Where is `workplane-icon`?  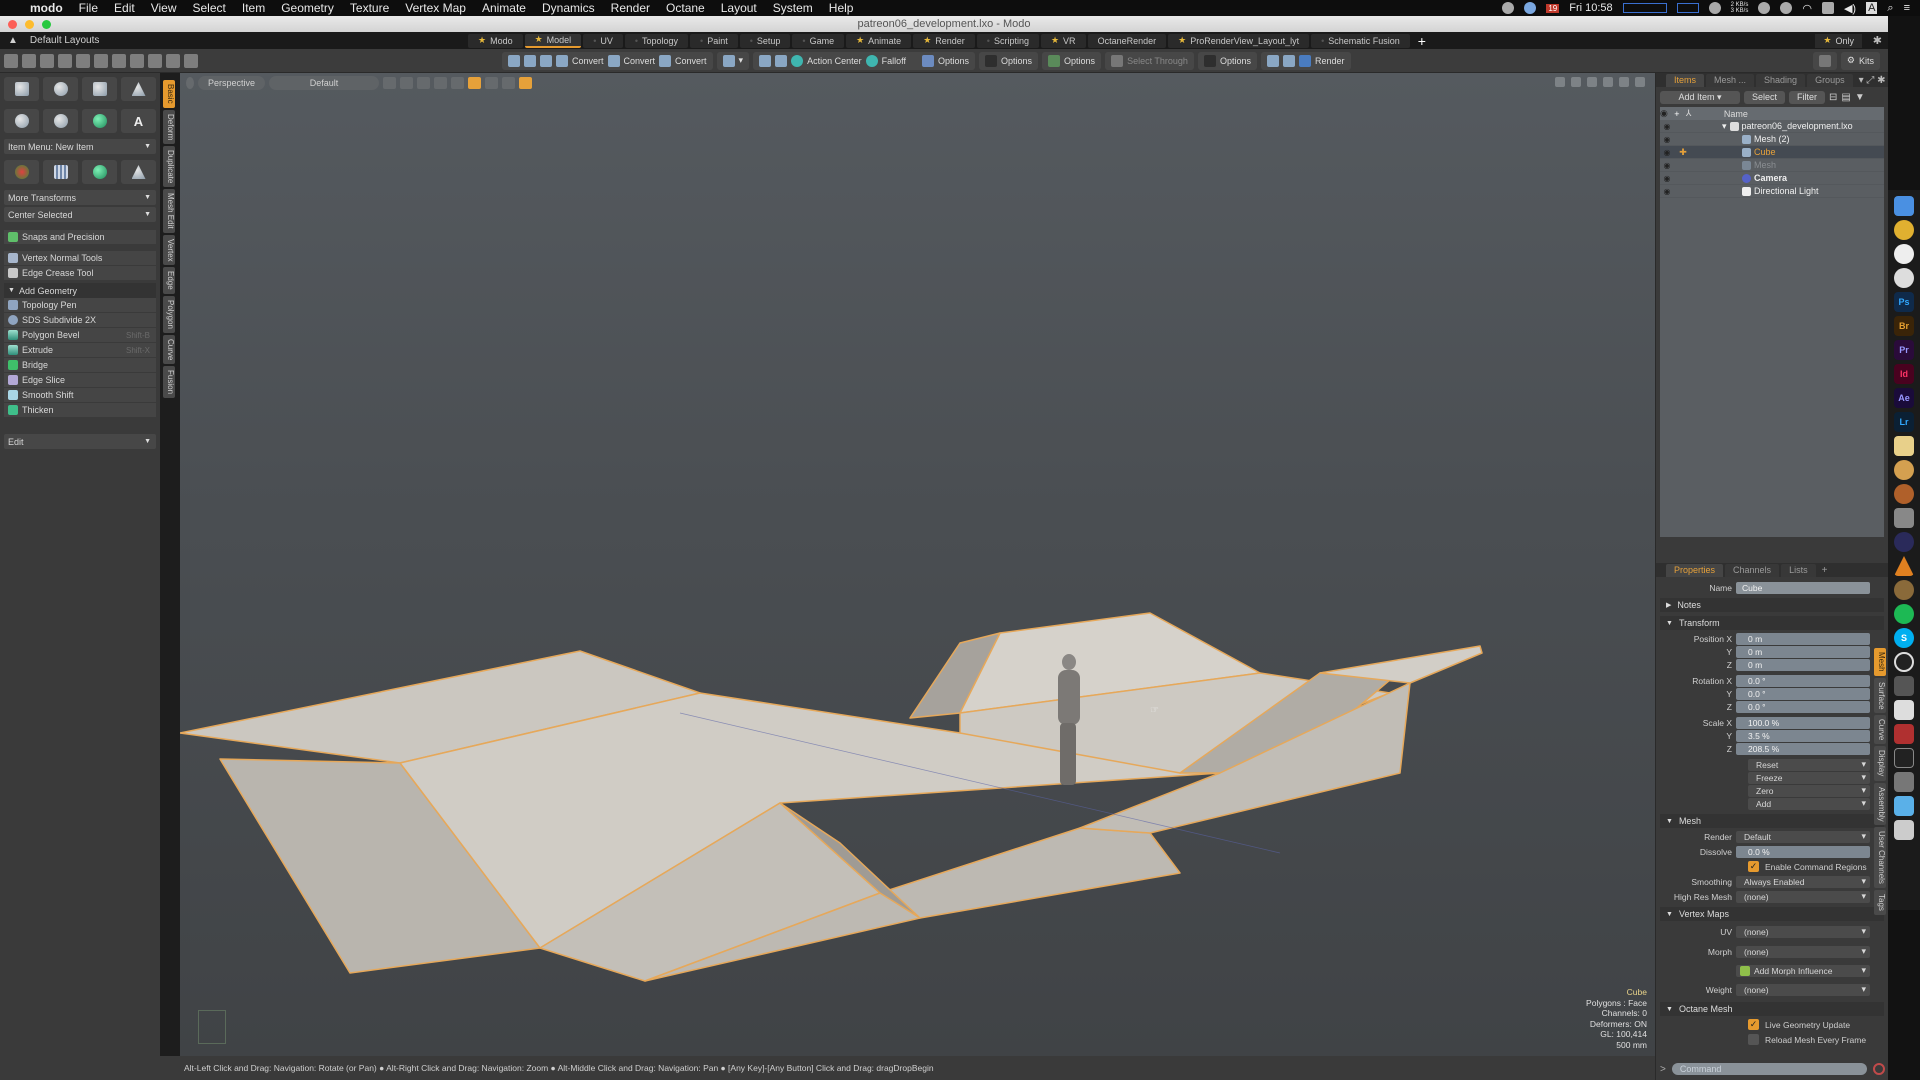 workplane-icon is located at coordinates (765, 60).